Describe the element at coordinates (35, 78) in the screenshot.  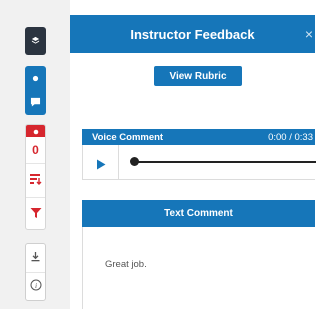
I see `dot-icon` at that location.